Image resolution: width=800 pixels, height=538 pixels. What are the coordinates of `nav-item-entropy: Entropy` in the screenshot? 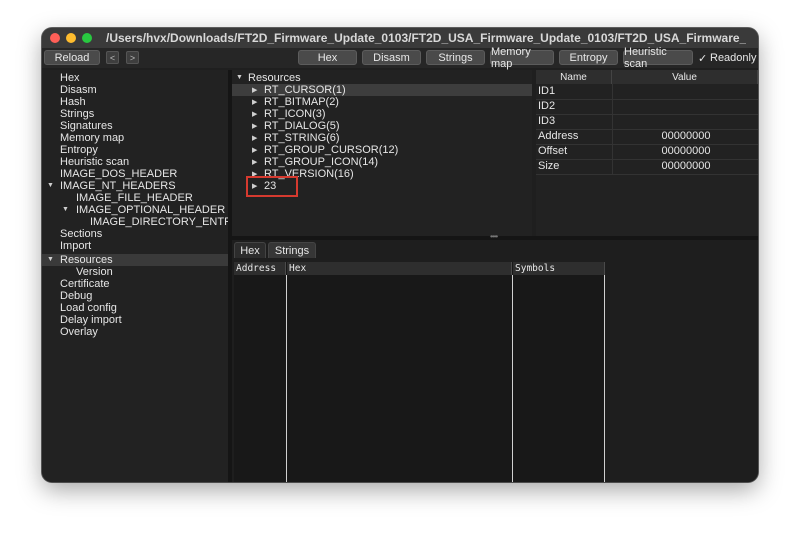 It's located at (79, 150).